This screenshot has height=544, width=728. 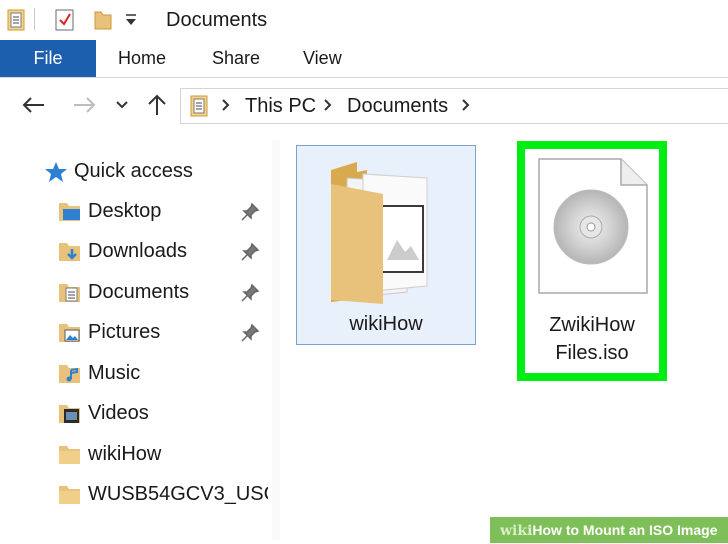 I want to click on sidebar-item-downloads: Downloads, so click(x=134, y=251).